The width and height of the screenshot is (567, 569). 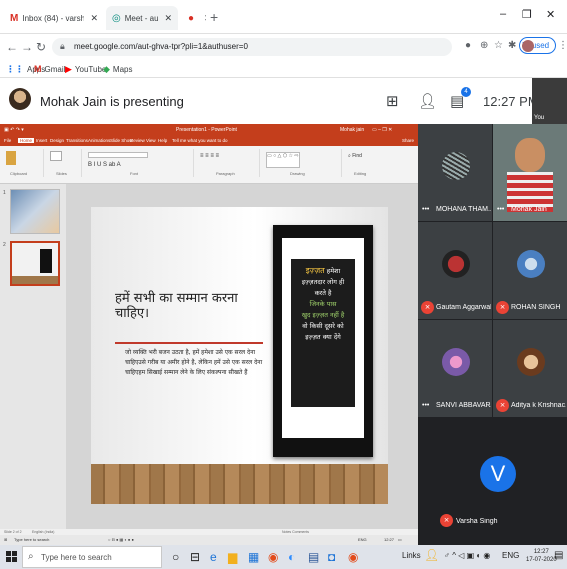 What do you see at coordinates (527, 14) in the screenshot?
I see `maximize-button: ❐` at bounding box center [527, 14].